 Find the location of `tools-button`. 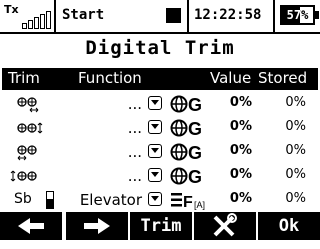

tools-button is located at coordinates (225, 226).